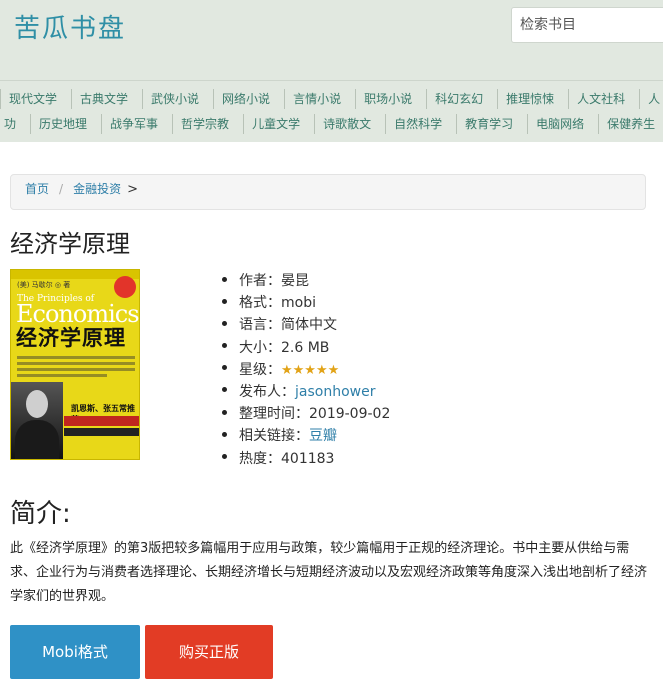 The width and height of the screenshot is (663, 690). Describe the element at coordinates (491, 124) in the screenshot. I see `nav-item-education: 教育学习` at that location.